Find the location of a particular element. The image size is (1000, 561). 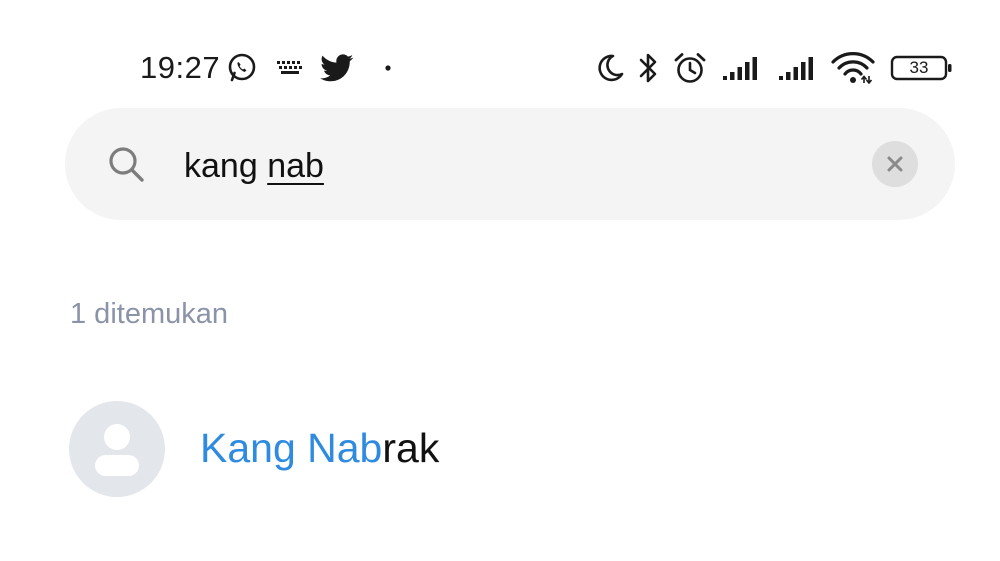

battery-icon: 33 is located at coordinates (922, 68).